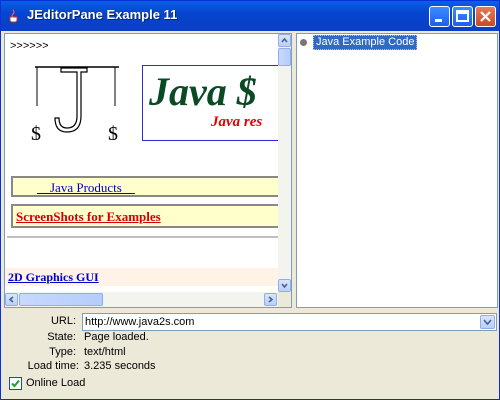  What do you see at coordinates (61, 337) in the screenshot?
I see `state-label: State:` at bounding box center [61, 337].